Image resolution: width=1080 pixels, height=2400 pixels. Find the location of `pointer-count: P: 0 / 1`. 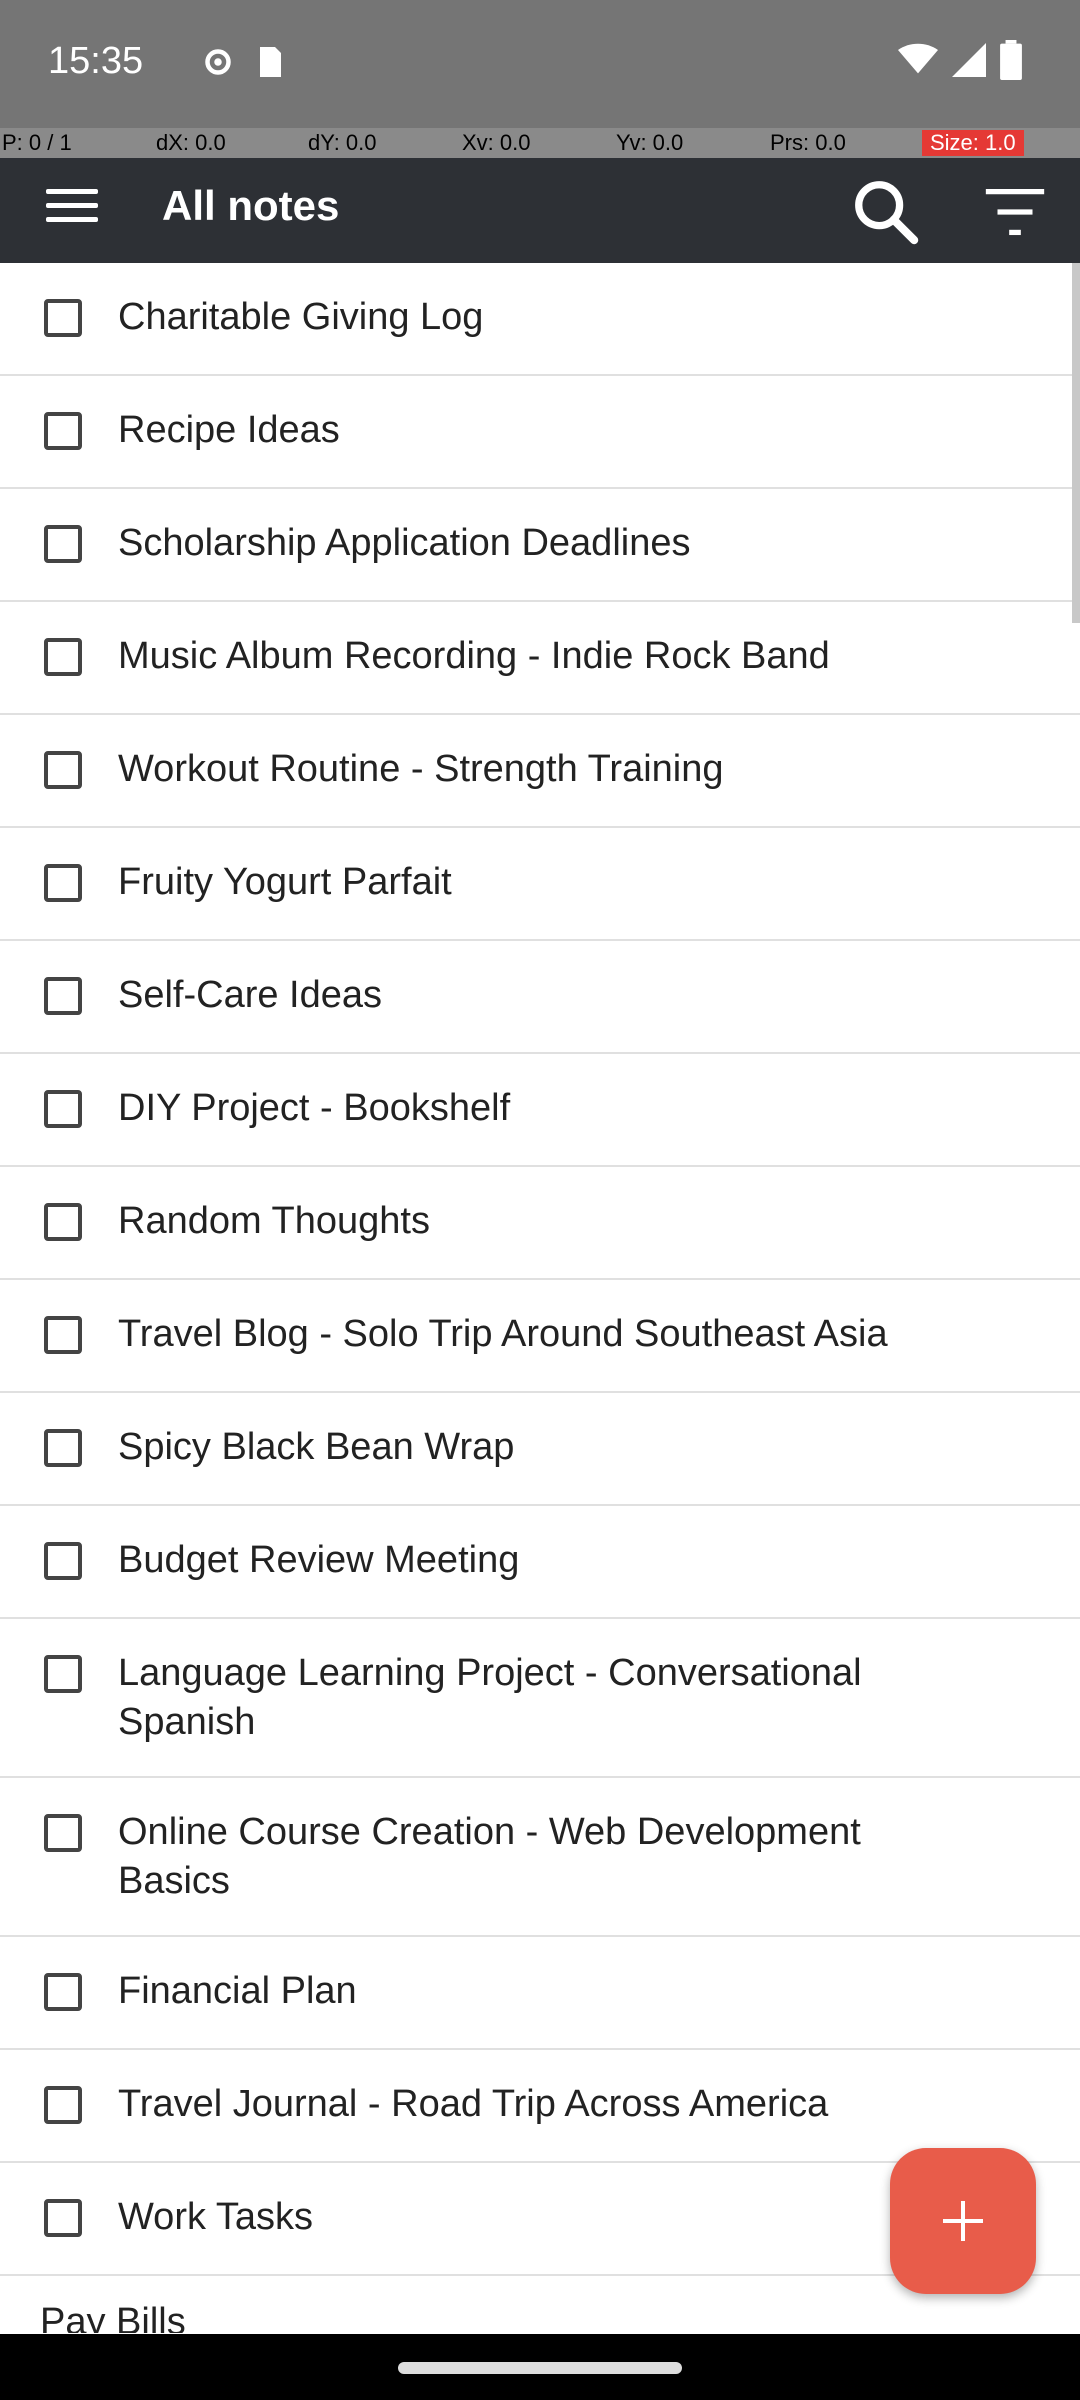

pointer-count: P: 0 / 1 is located at coordinates (37, 142).